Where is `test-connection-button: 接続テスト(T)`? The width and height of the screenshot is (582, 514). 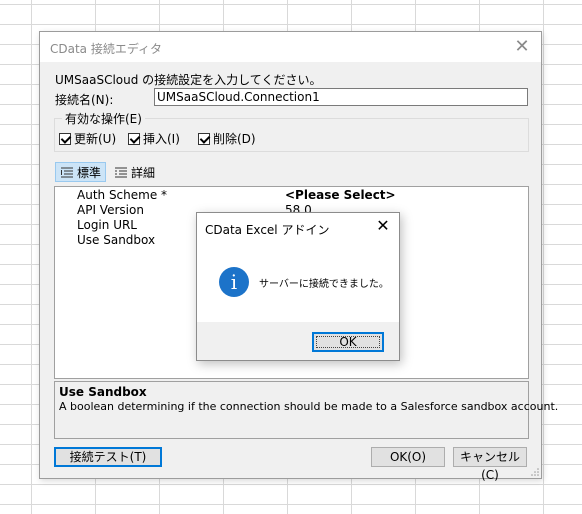
test-connection-button: 接続テスト(T) is located at coordinates (108, 457).